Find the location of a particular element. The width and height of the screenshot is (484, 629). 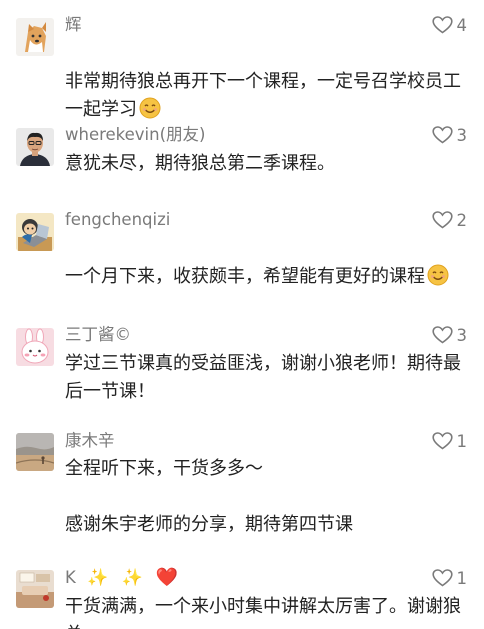

comment-text: 干货满满，一个来小时集中讲解太厉害了。谢谢狼总 is located at coordinates (263, 612).